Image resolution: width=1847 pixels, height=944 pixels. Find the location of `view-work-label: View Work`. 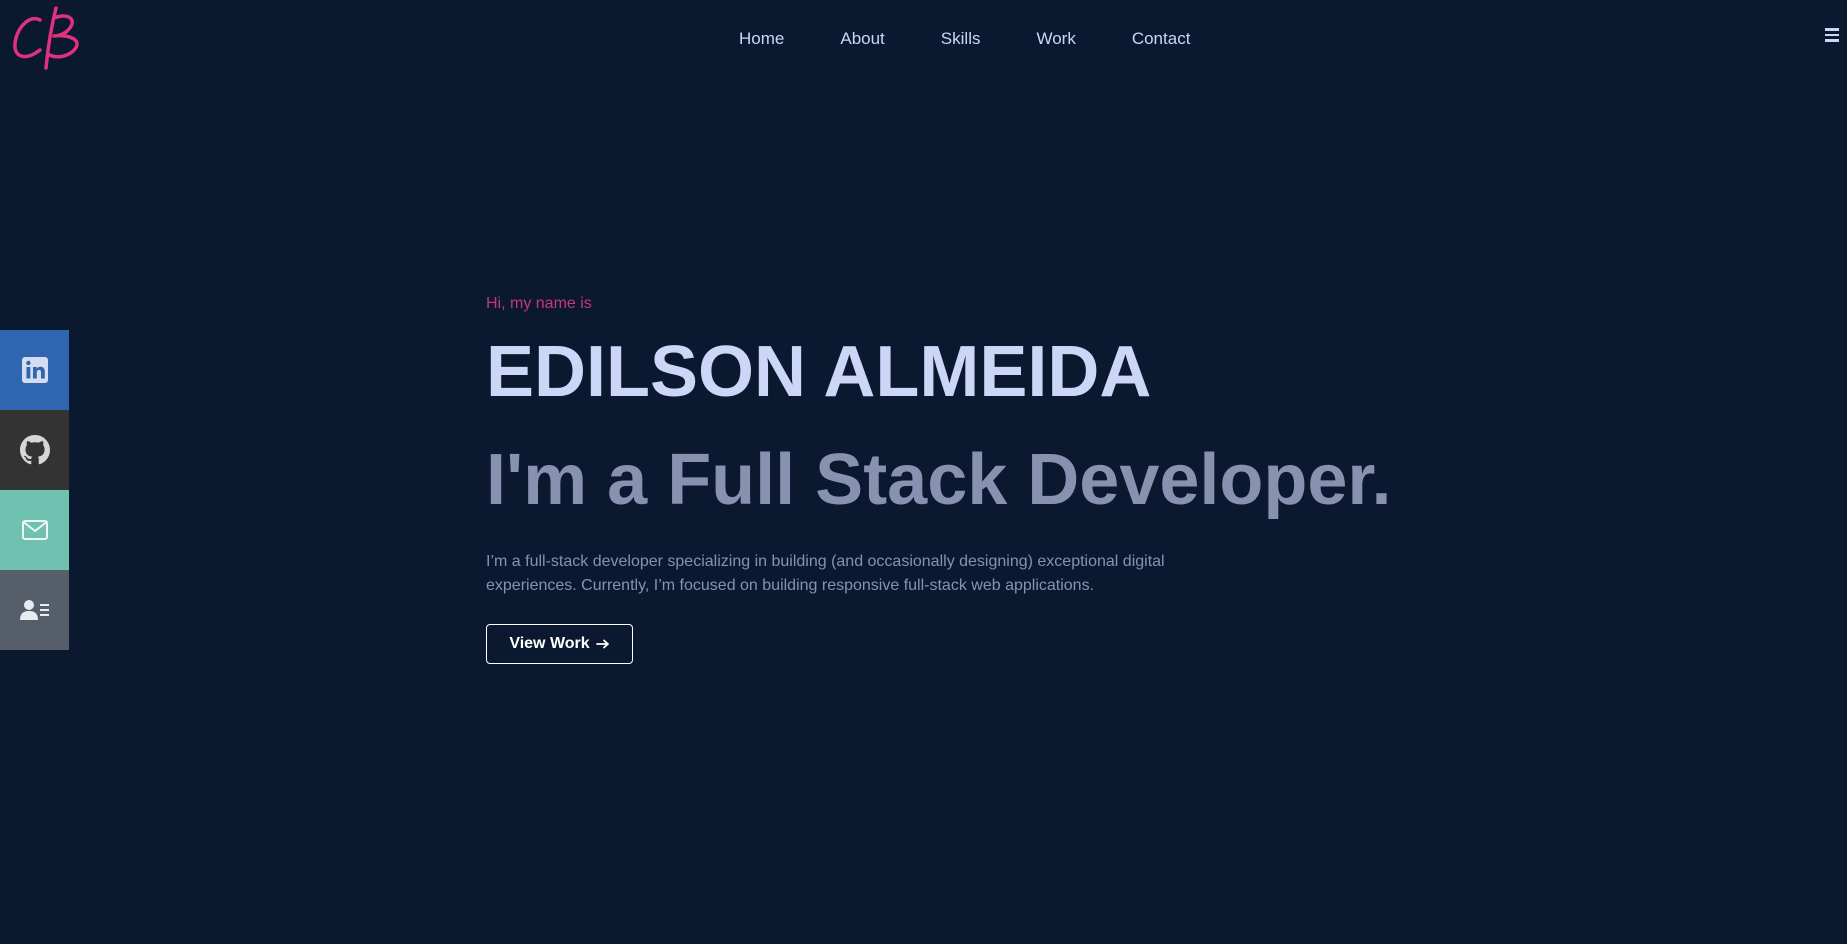

view-work-label: View Work is located at coordinates (549, 643).